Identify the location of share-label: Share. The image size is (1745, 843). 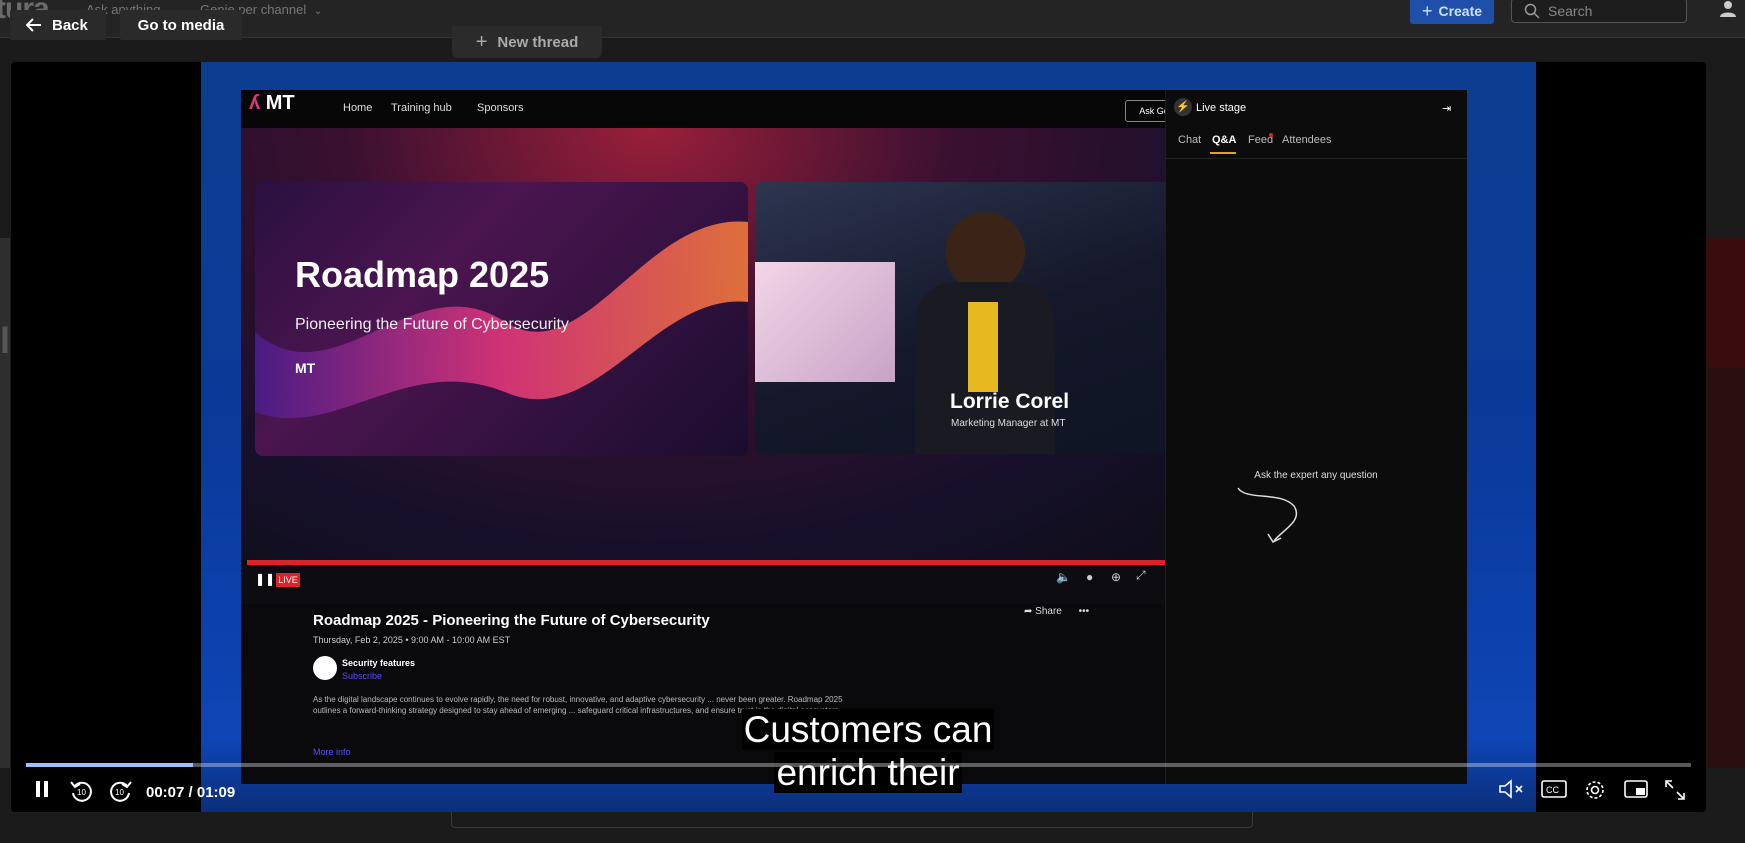
(1048, 611).